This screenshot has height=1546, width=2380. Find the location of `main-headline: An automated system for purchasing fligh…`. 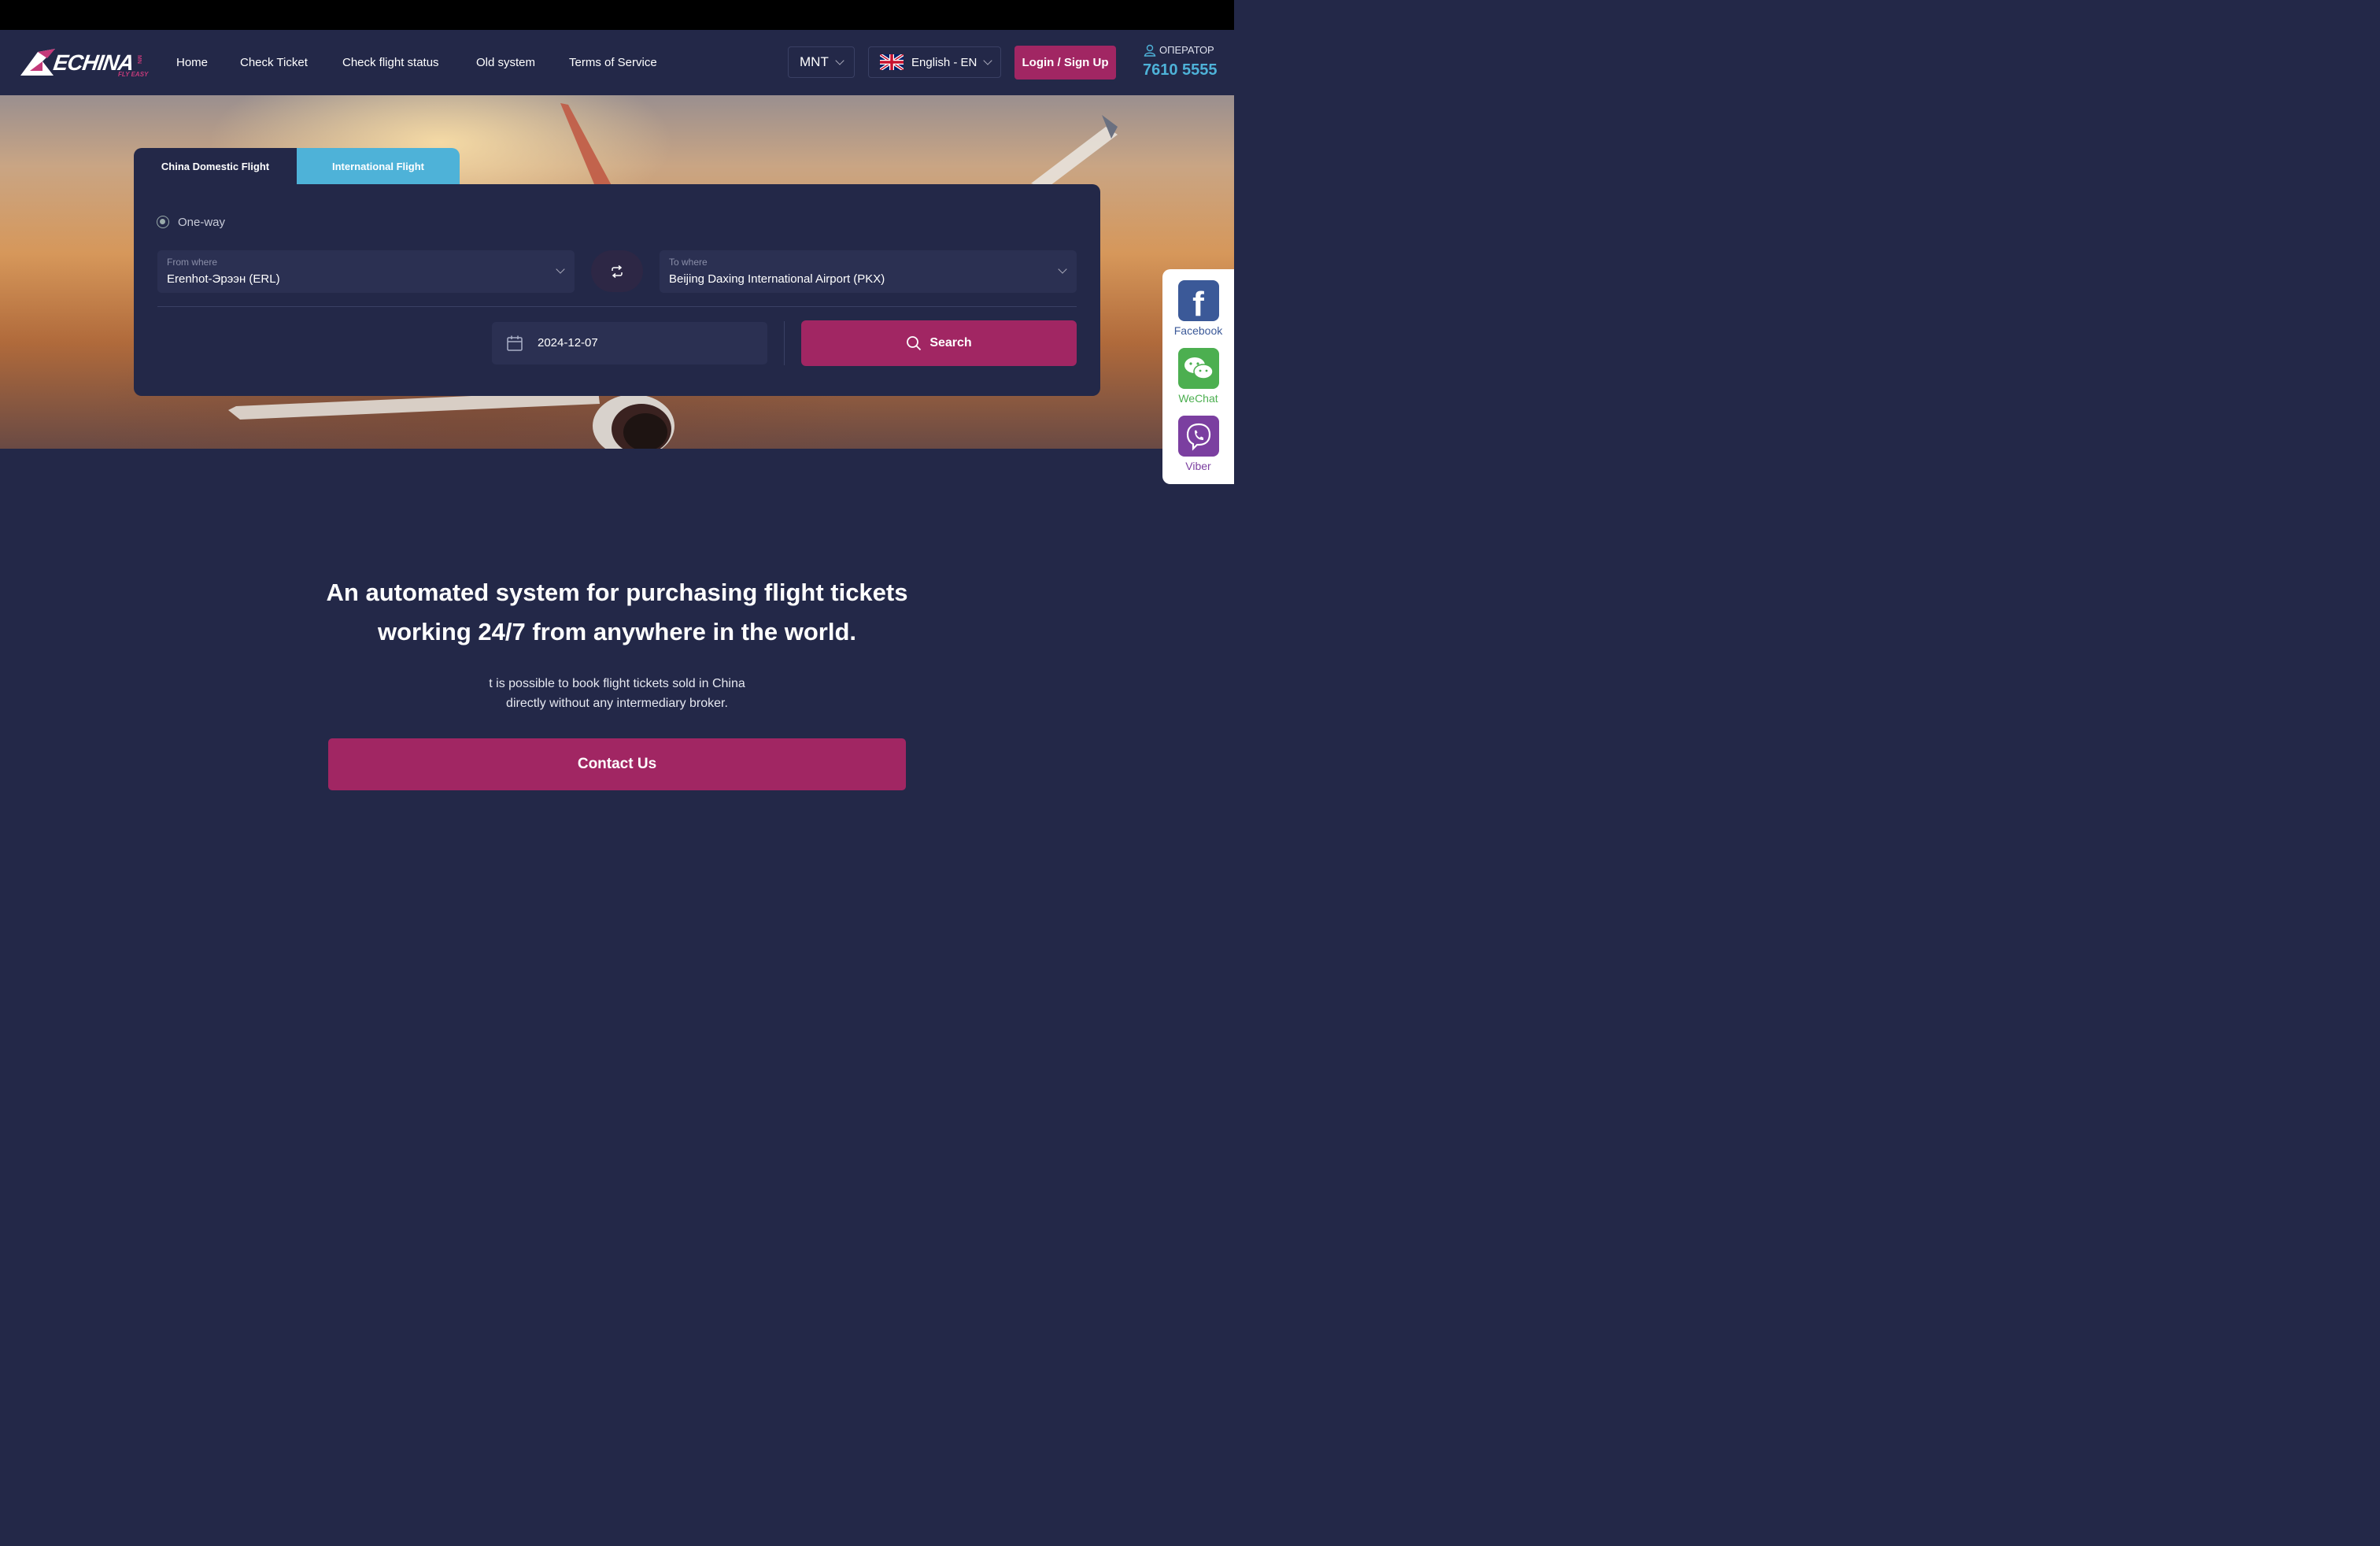

main-headline: An automated system for purchasing fligh… is located at coordinates (617, 612).